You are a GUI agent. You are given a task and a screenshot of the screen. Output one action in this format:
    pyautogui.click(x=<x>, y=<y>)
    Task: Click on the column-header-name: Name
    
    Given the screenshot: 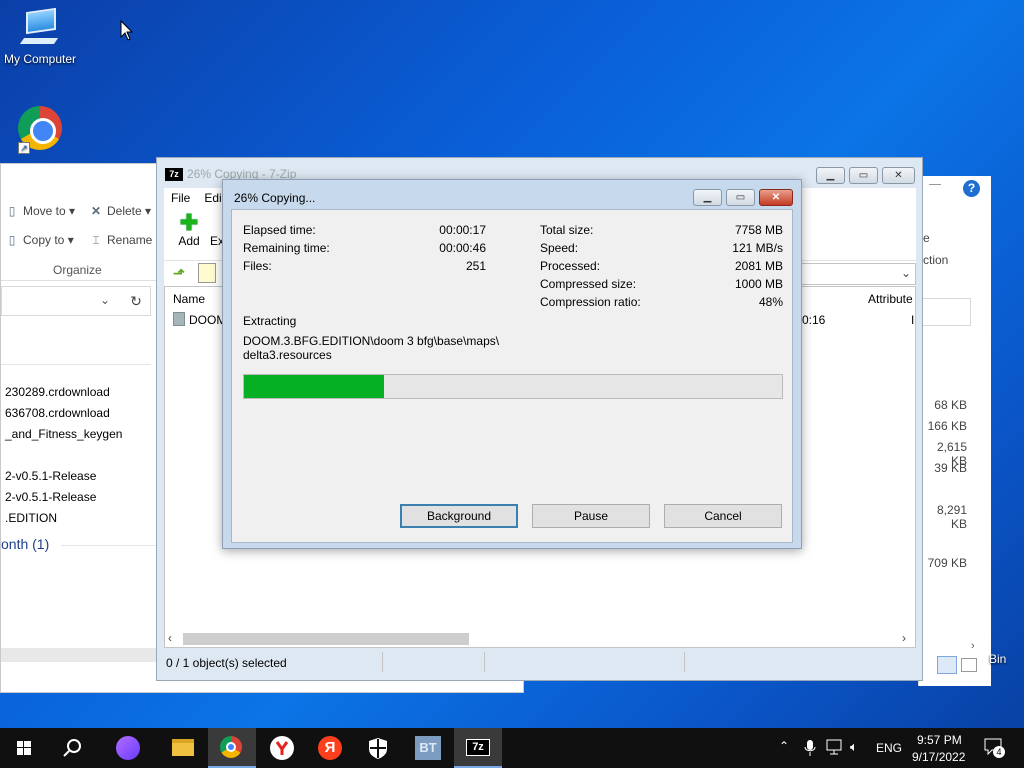 What is the action you would take?
    pyautogui.click(x=189, y=299)
    